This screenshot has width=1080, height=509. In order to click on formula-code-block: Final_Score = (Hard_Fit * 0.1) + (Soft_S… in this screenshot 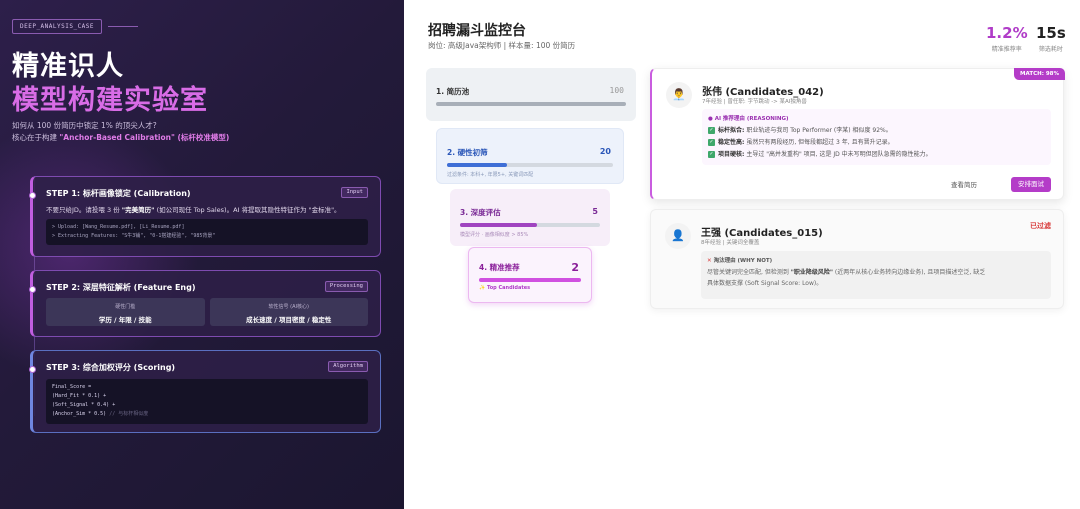, I will do `click(207, 401)`.